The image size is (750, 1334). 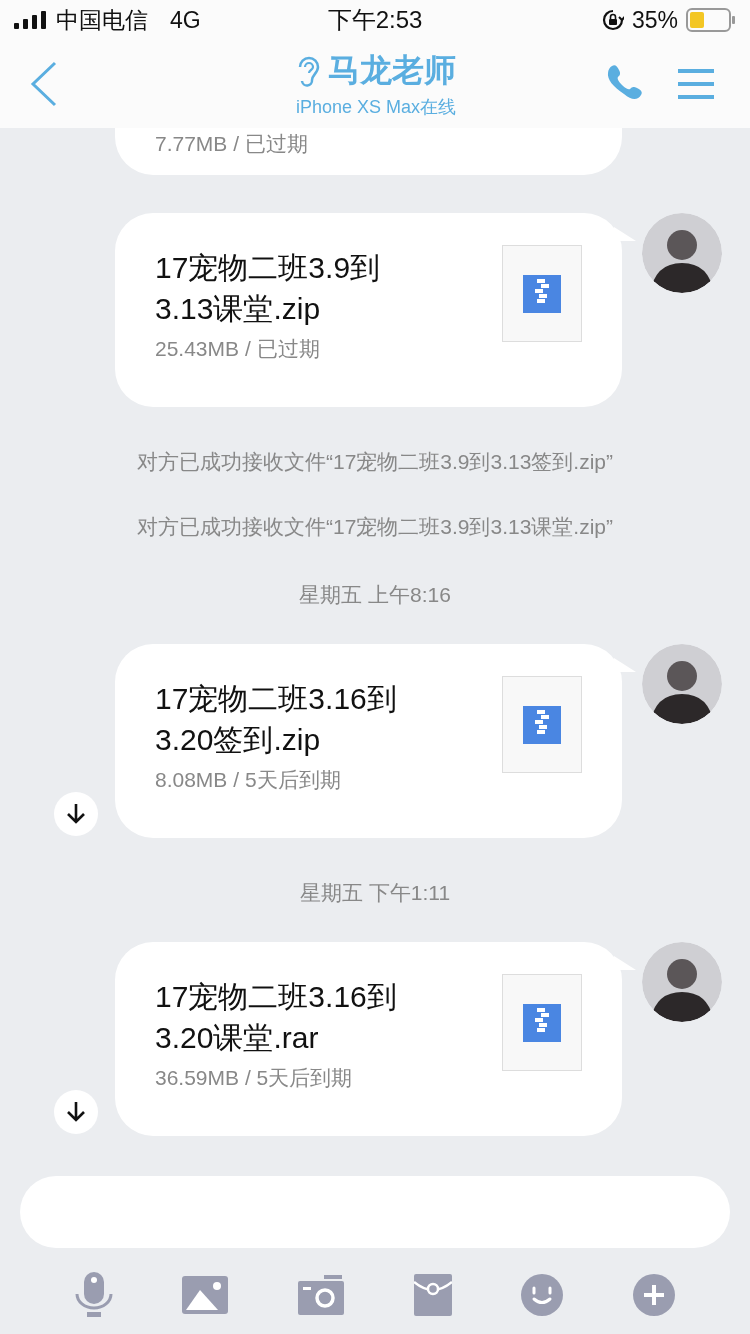 What do you see at coordinates (268, 288) in the screenshot?
I see `file-name: 17宠物二班3.9到3.13课堂.zip` at bounding box center [268, 288].